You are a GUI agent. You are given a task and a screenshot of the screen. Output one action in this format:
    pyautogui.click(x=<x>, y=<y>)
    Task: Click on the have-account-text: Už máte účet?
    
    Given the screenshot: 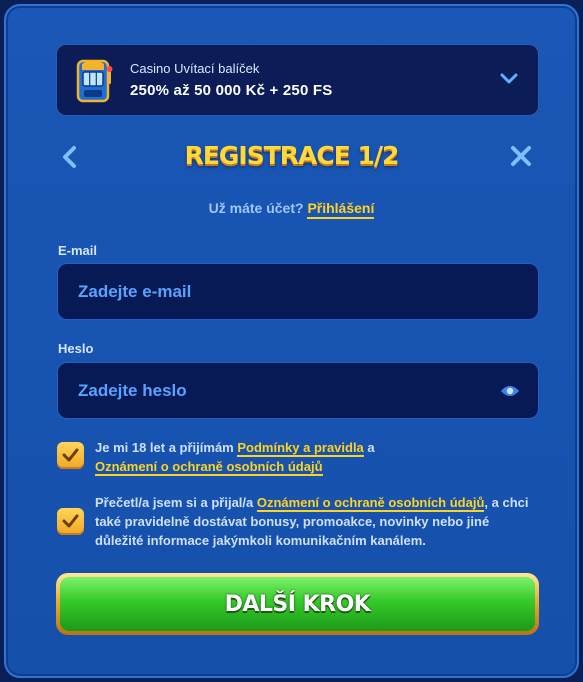 What is the action you would take?
    pyautogui.click(x=256, y=208)
    